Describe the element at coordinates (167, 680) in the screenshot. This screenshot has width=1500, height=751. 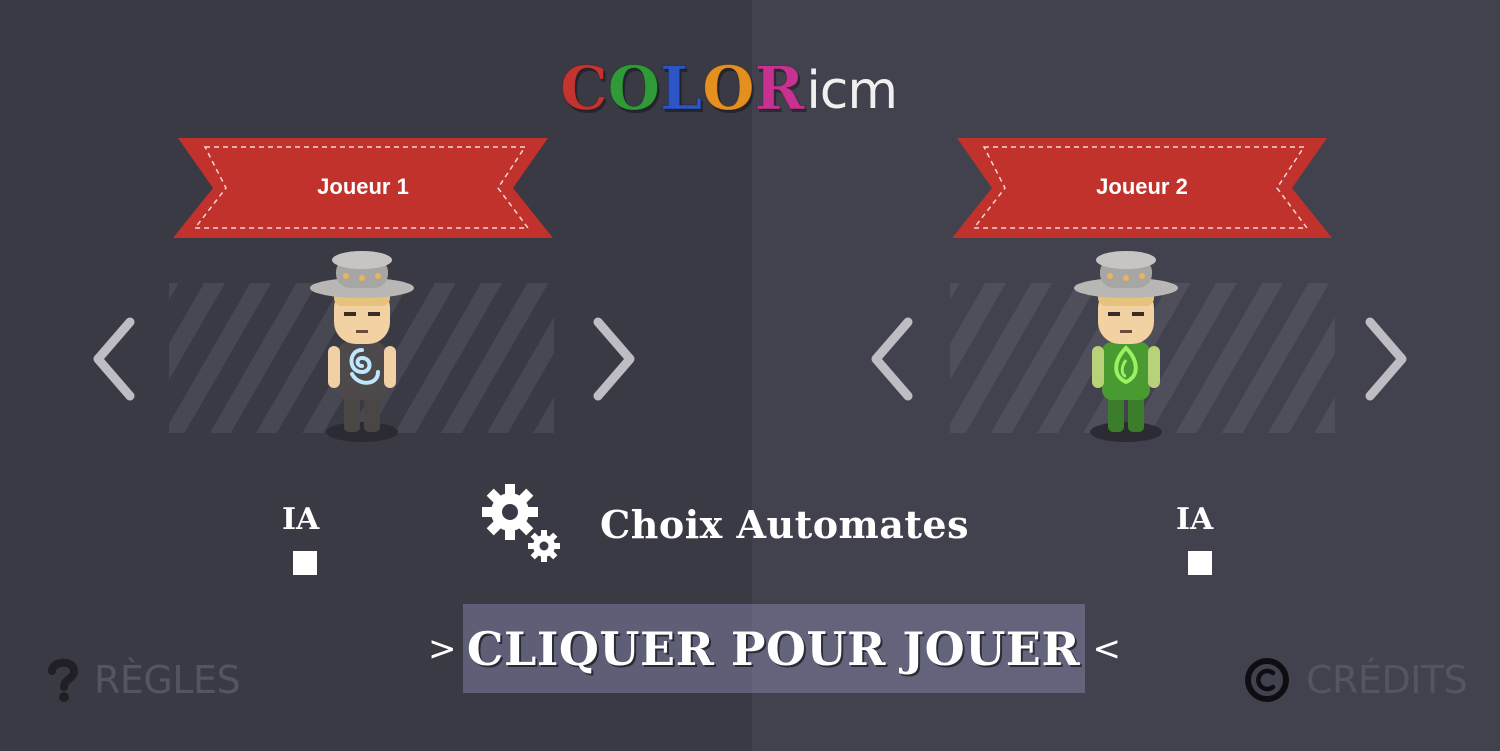
I see `rules-label: RÈGLES` at that location.